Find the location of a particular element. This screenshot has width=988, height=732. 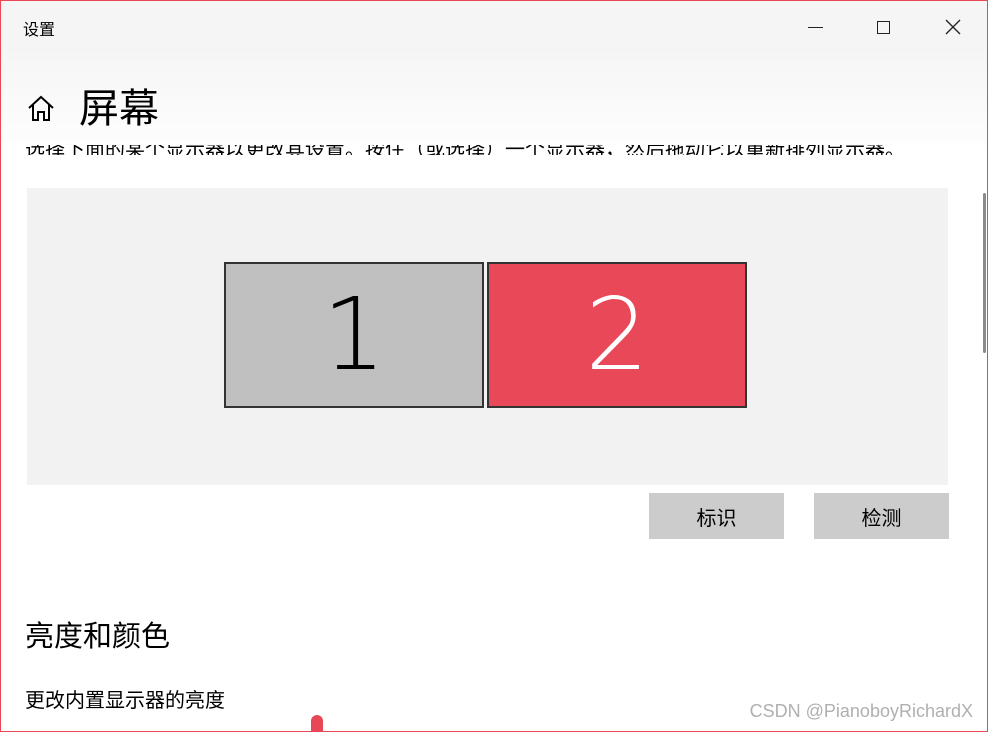

minimize-button is located at coordinates (815, 27).